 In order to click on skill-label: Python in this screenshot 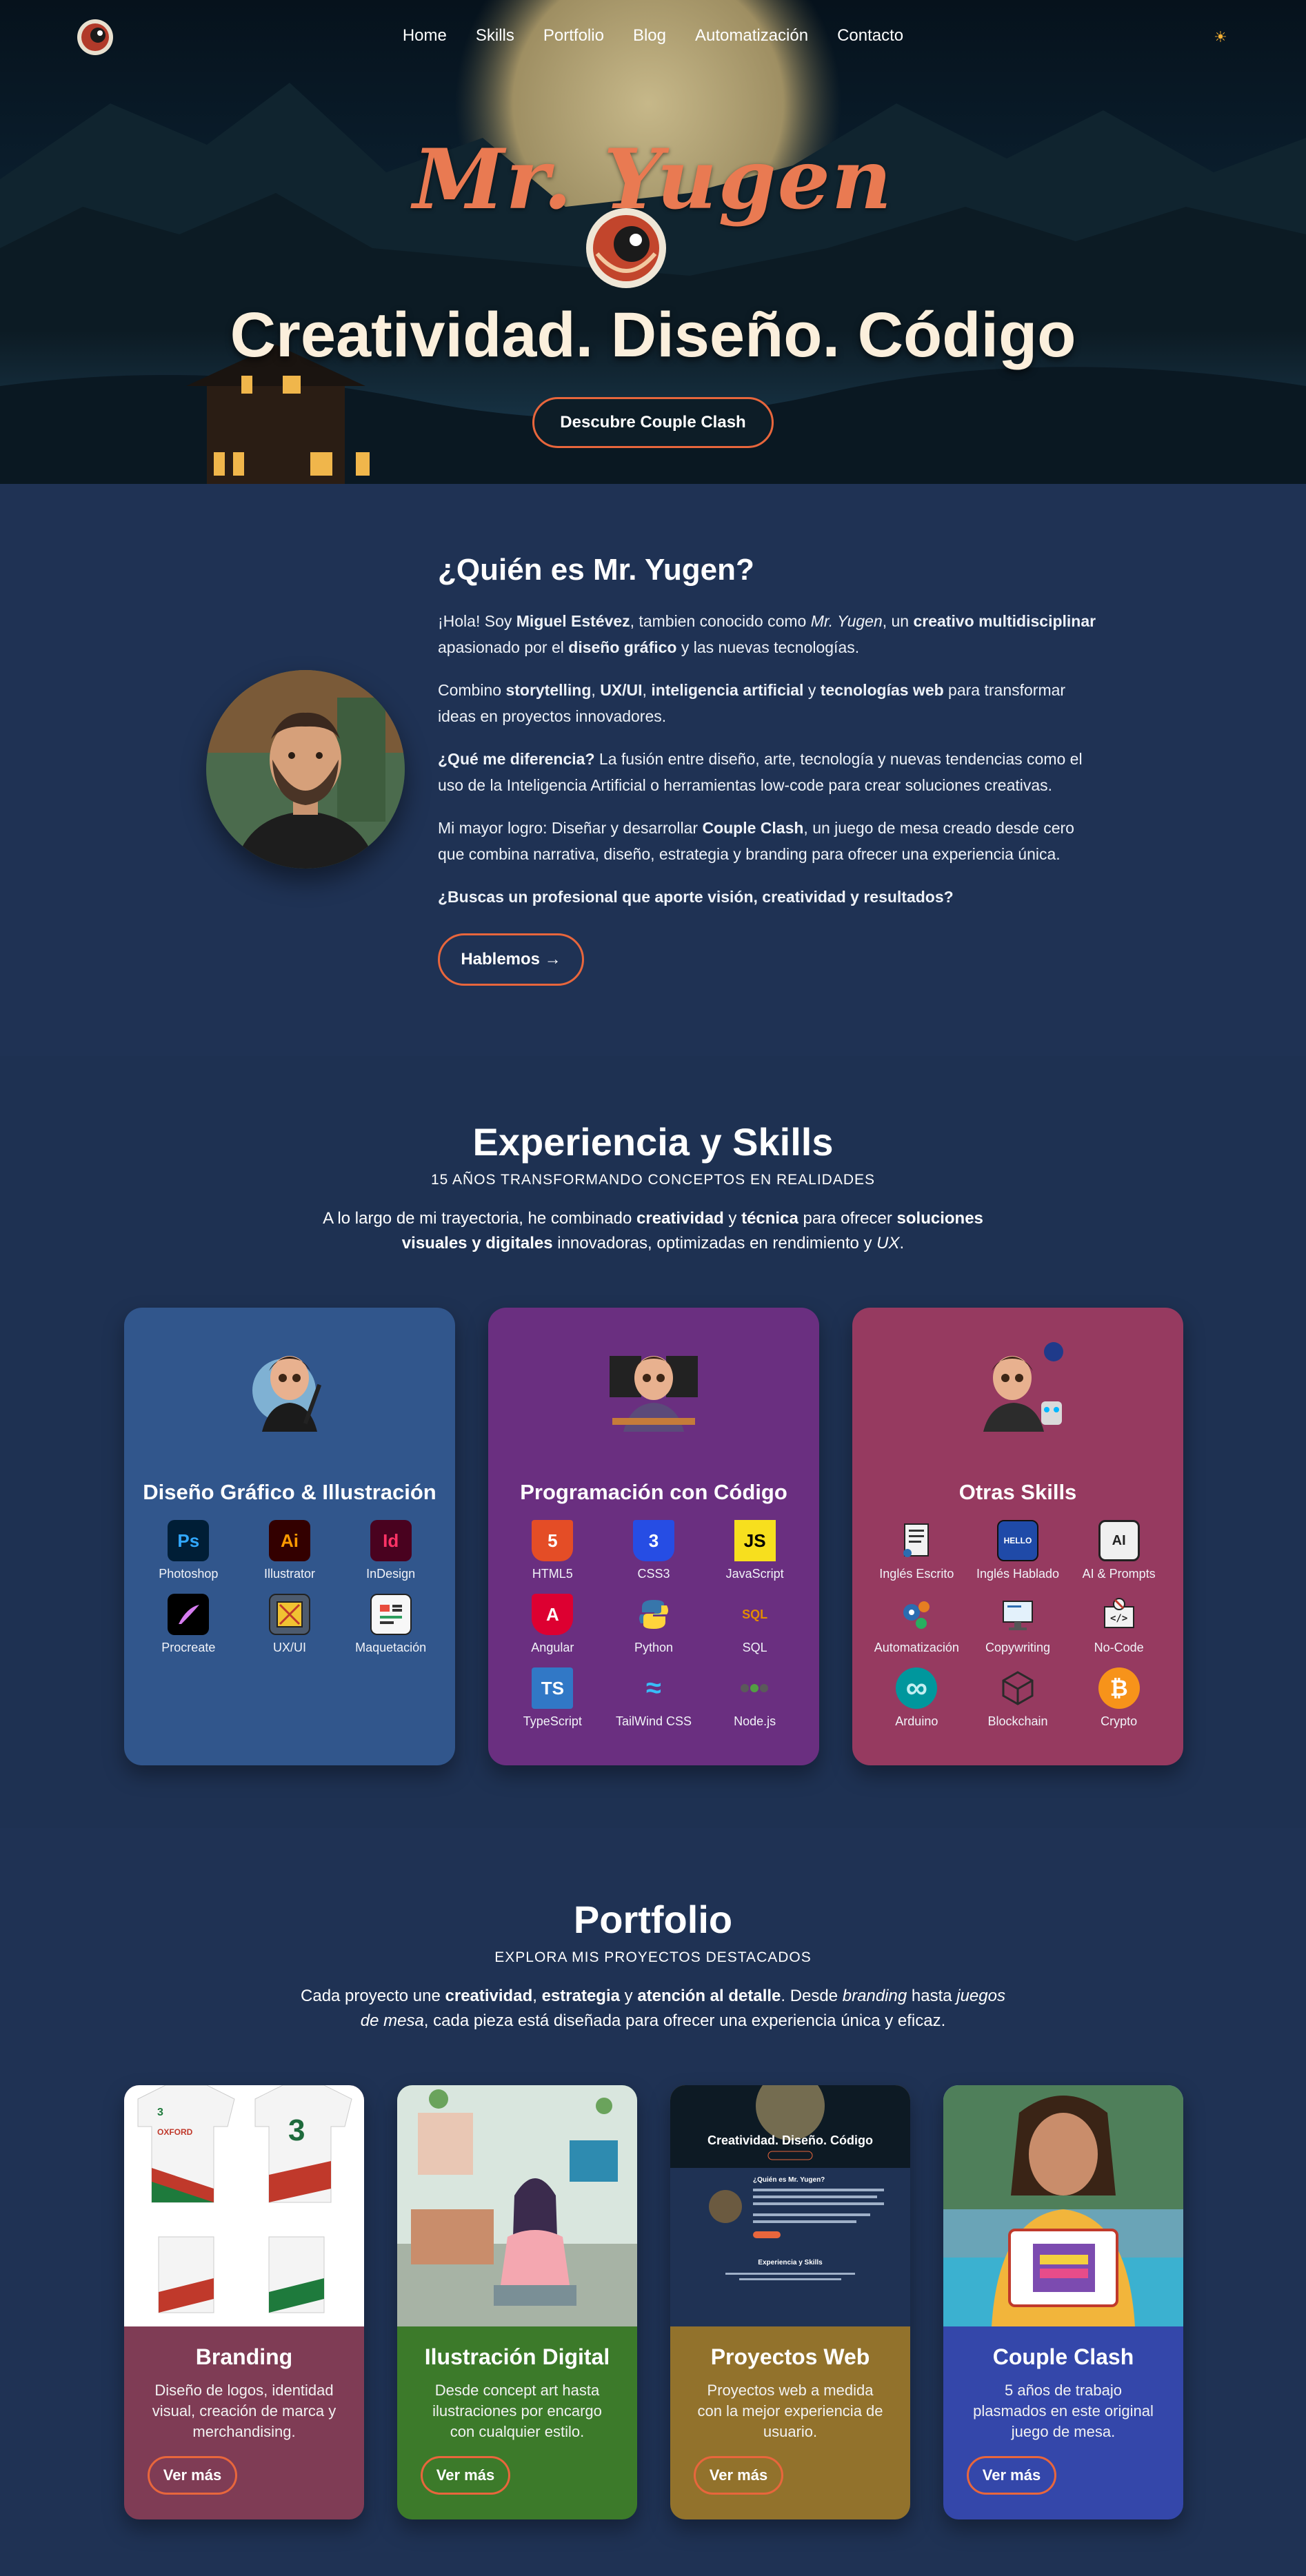, I will do `click(654, 1647)`.